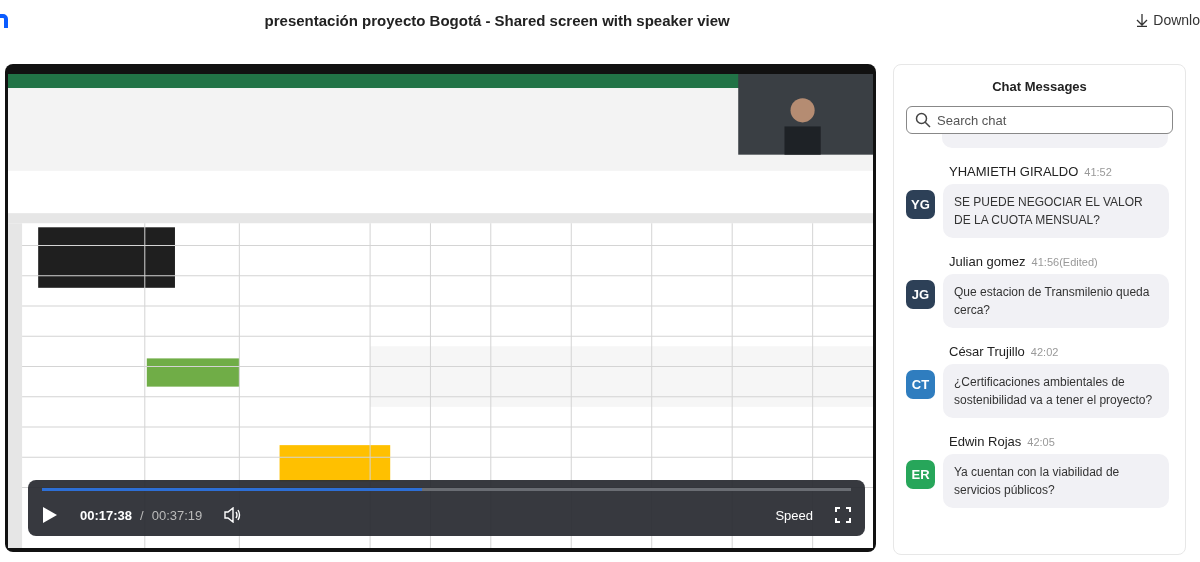  What do you see at coordinates (497, 20) in the screenshot?
I see `window-title: presentación proyecto Bogotá - Shared screen with speaker view` at bounding box center [497, 20].